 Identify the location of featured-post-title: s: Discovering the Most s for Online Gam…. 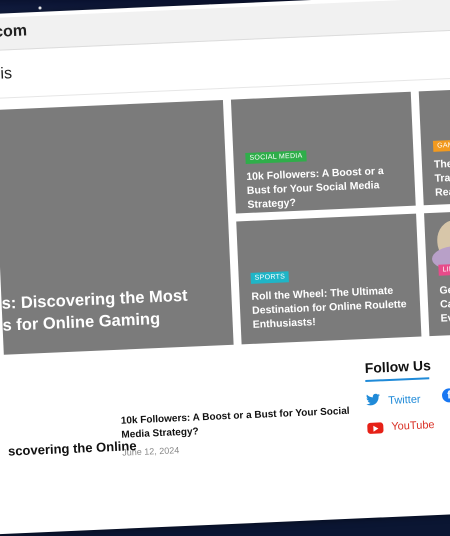
(112, 310).